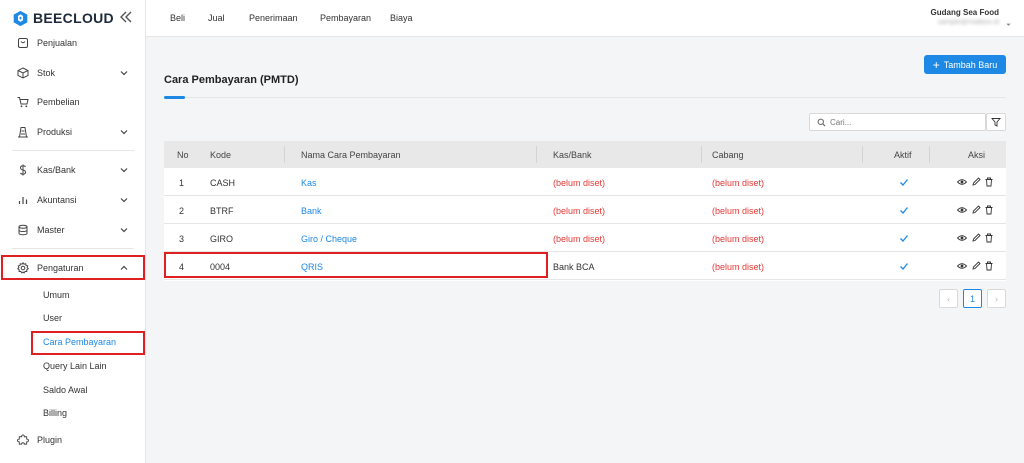  Describe the element at coordinates (56, 295) in the screenshot. I see `sidebar-subitem-umum: Umum` at that location.